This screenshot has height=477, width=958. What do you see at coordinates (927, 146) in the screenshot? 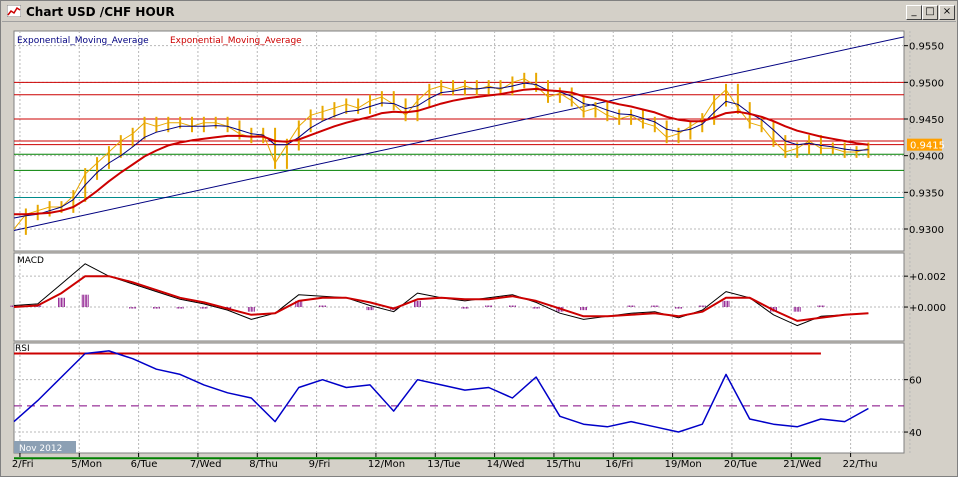
I see `last-price-label: 0.9415` at bounding box center [927, 146].